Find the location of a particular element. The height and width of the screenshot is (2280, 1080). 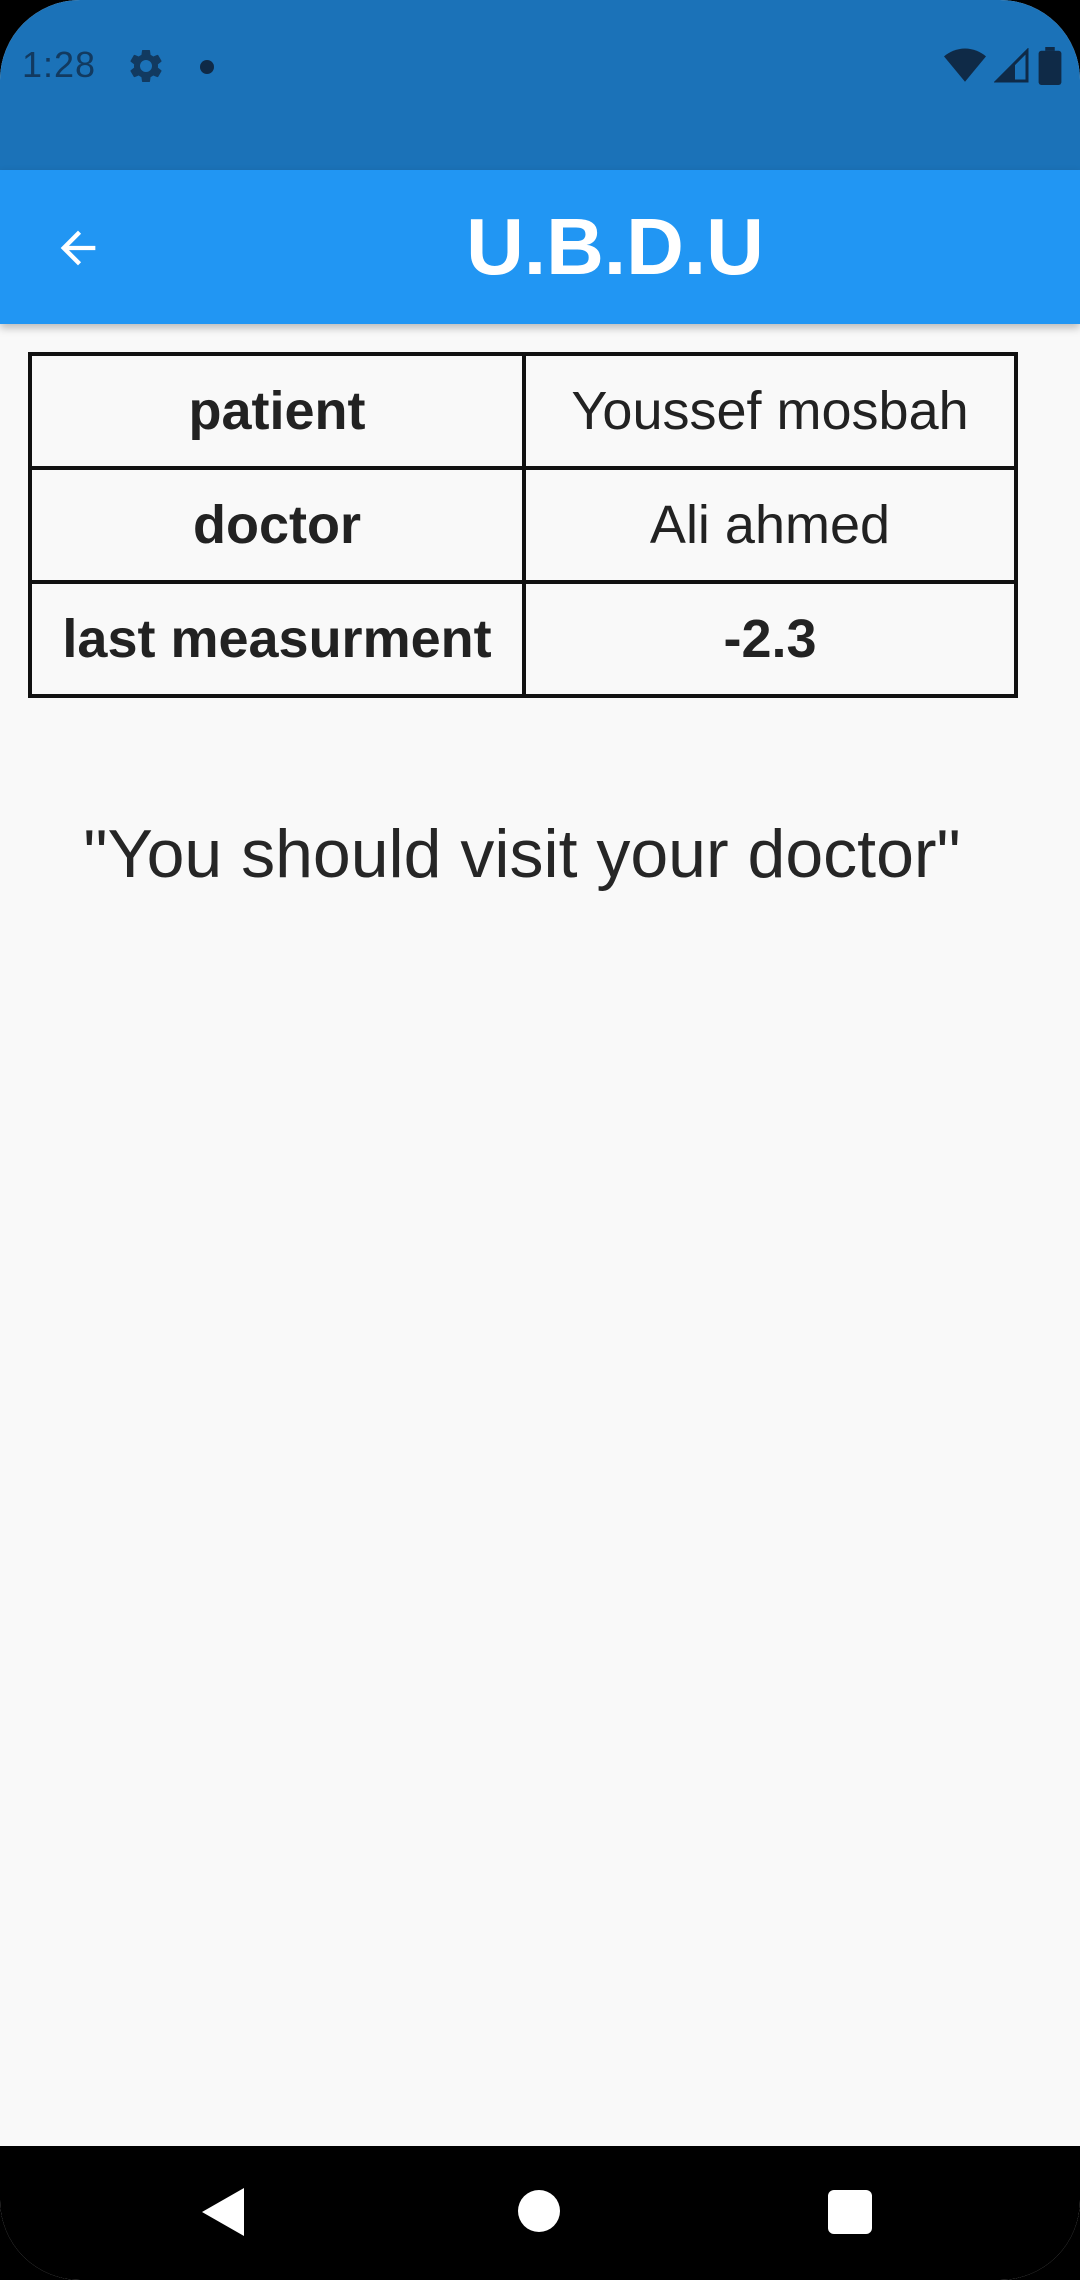

table-row: doctor Ali ahmed is located at coordinates (523, 525).